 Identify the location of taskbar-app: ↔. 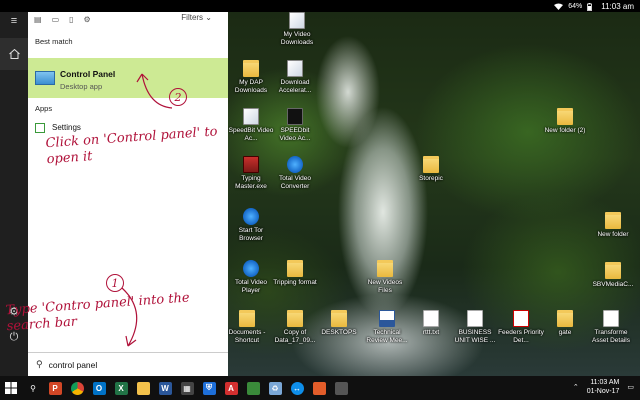
(297, 388).